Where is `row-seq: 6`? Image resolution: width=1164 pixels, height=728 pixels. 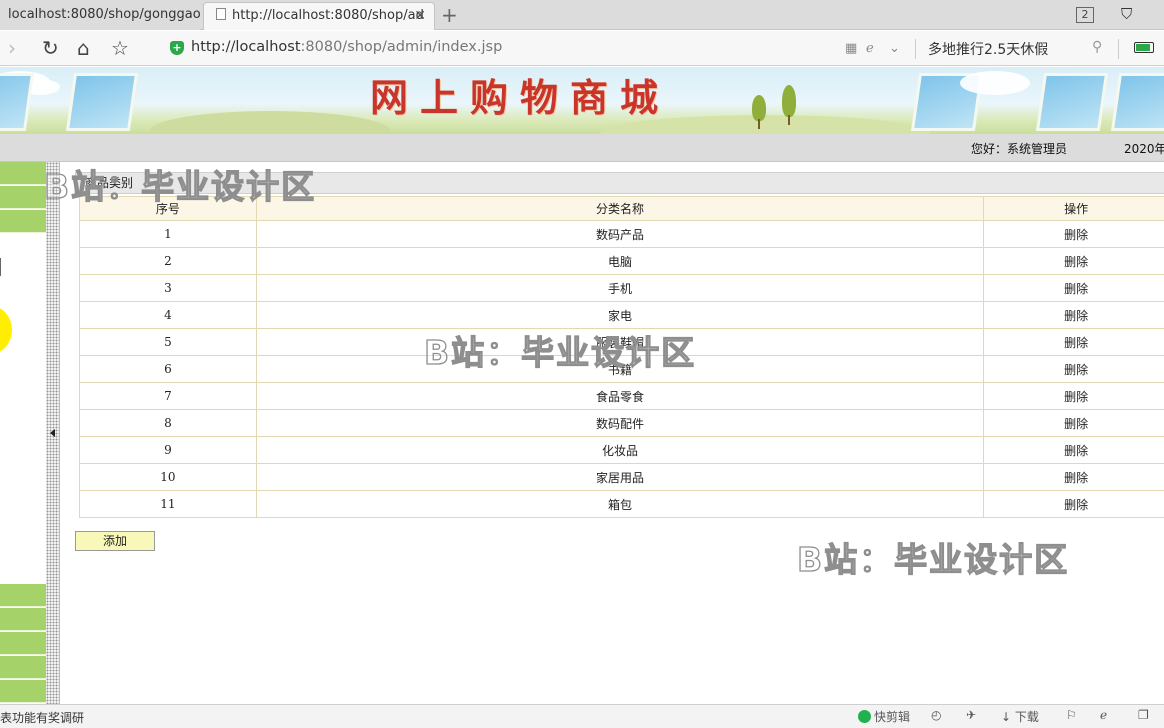 row-seq: 6 is located at coordinates (168, 369).